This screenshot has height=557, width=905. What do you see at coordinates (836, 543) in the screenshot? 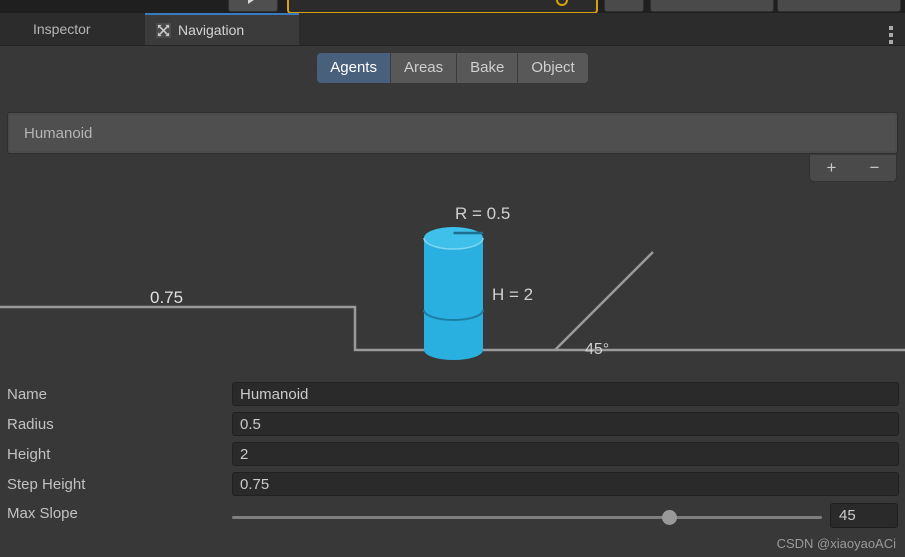
I see `watermark: CSDN @xiaoyaoACi` at bounding box center [836, 543].